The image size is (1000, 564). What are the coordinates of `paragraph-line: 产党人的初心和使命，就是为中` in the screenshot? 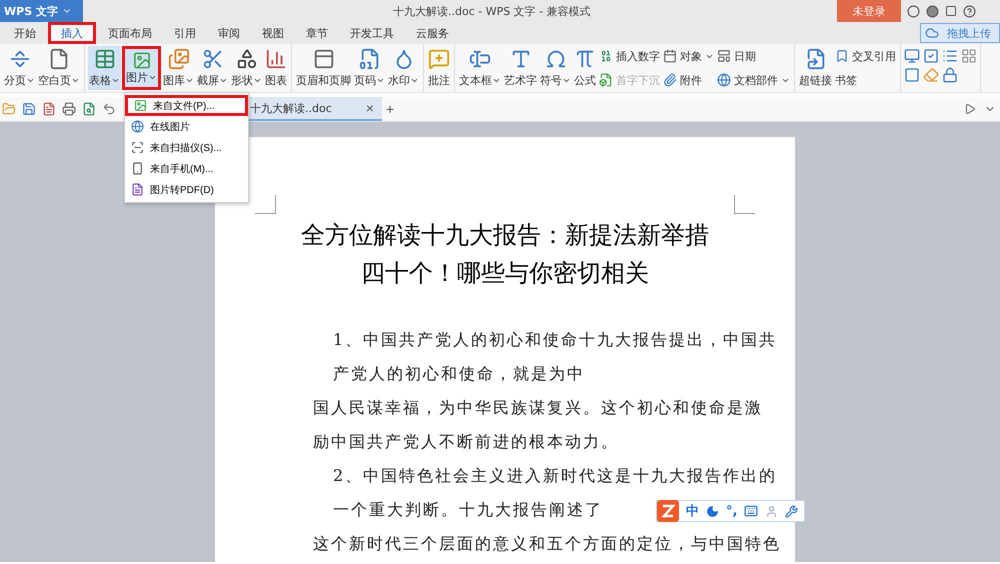 It's located at (458, 374).